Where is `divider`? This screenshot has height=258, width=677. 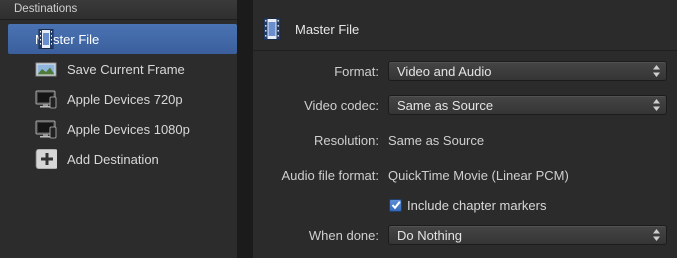
divider is located at coordinates (465, 50).